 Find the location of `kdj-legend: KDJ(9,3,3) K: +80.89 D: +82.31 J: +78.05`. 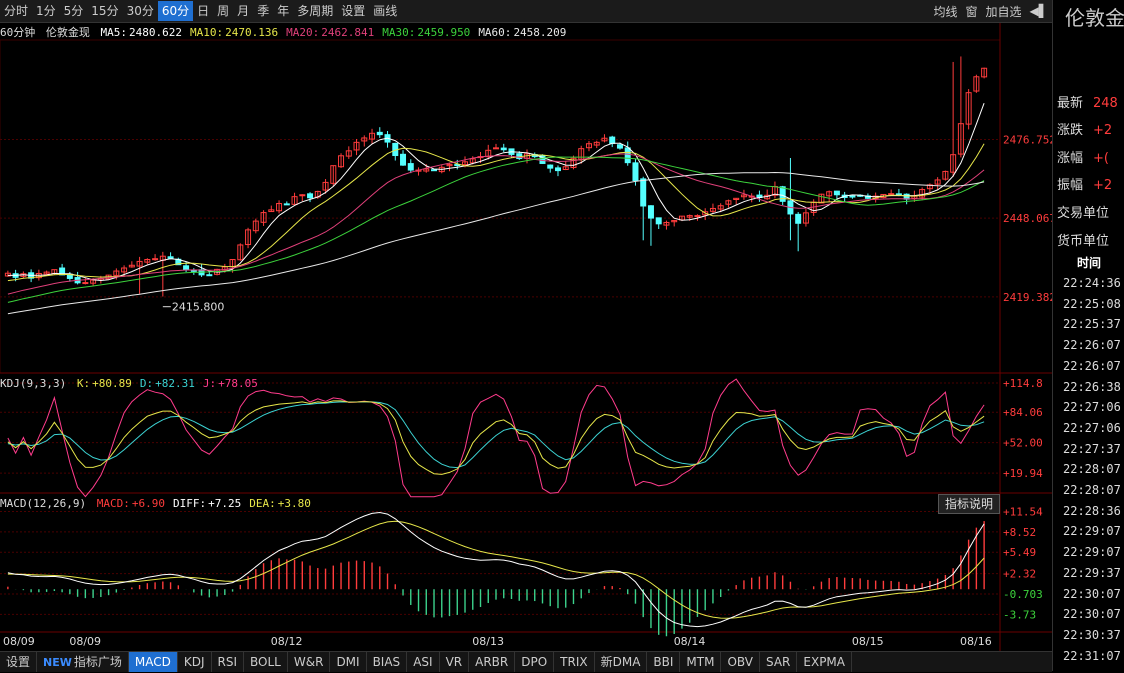

kdj-legend: KDJ(9,3,3) K: +80.89 D: +82.31 J: +78.05 is located at coordinates (135, 383).